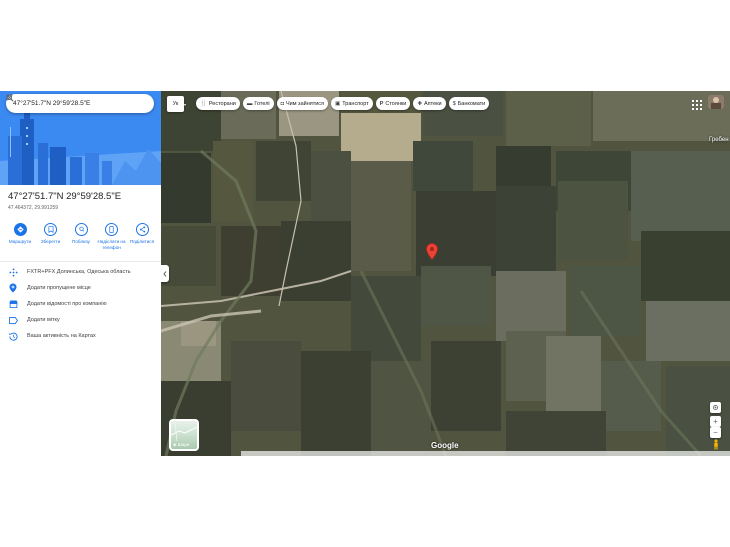  What do you see at coordinates (61, 336) in the screenshot?
I see `maps-activity-text: Ваша активність на Картах` at bounding box center [61, 336].